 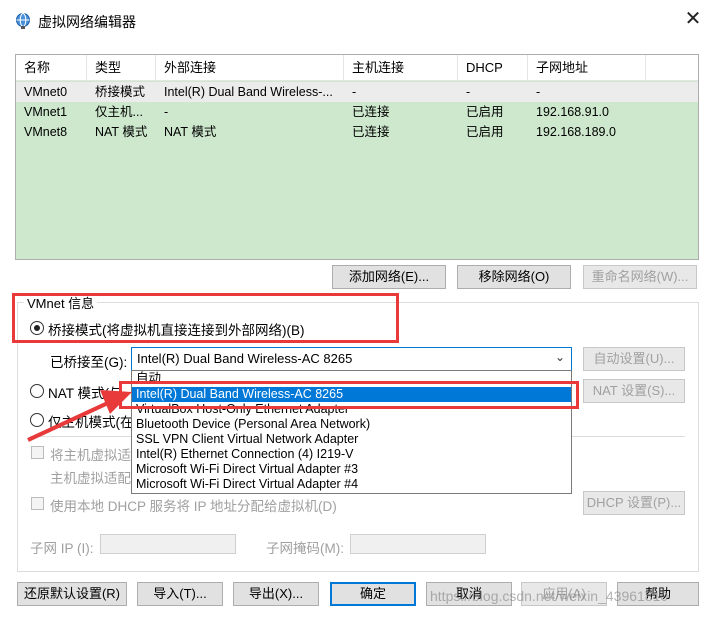 What do you see at coordinates (166, 112) in the screenshot?
I see `cell-external: -` at bounding box center [166, 112].